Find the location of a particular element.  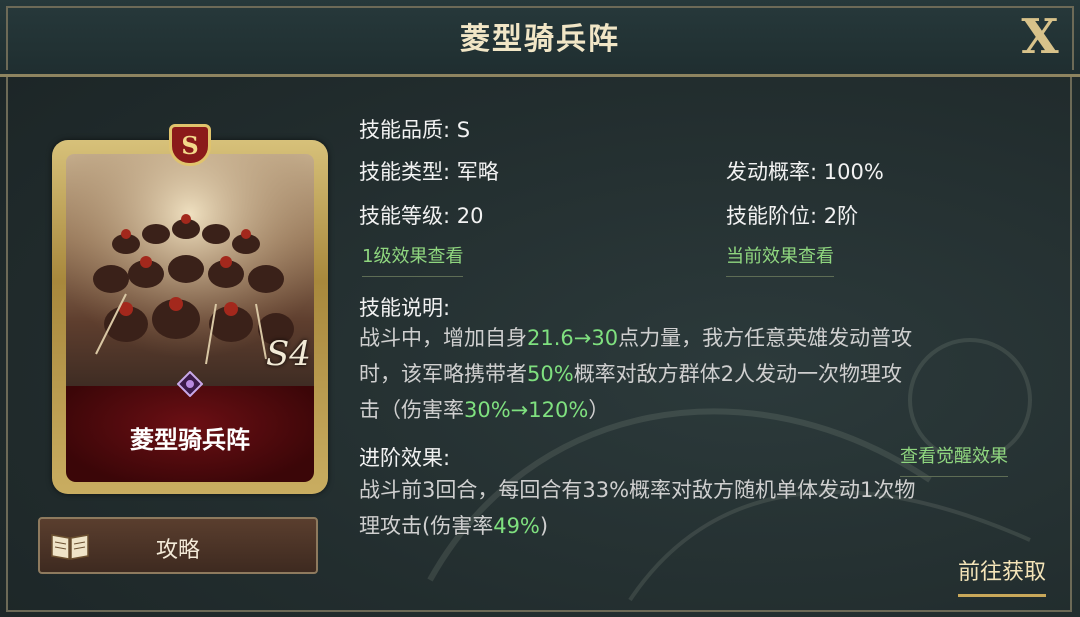

close-icon: X is located at coordinates (1040, 37).